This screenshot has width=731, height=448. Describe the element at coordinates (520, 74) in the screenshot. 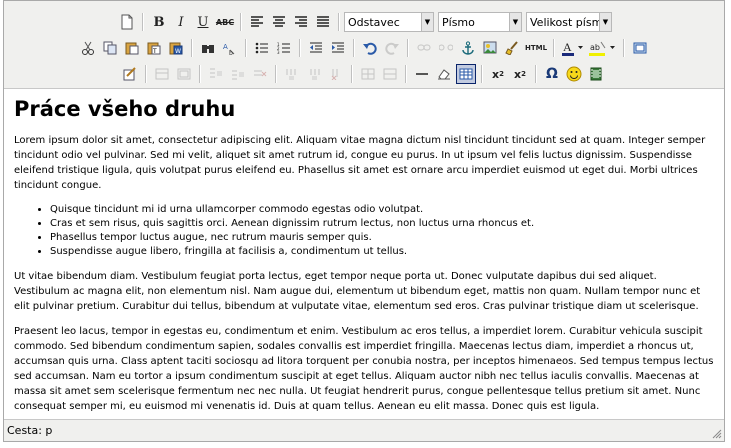

I see `superscript-button: x2` at that location.